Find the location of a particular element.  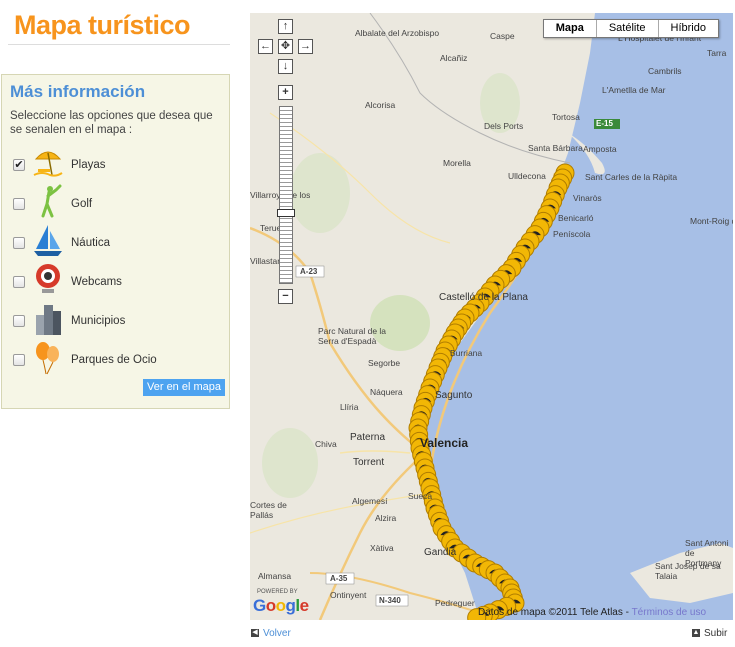

map-place-label: Pedreguer is located at coordinates (455, 603).